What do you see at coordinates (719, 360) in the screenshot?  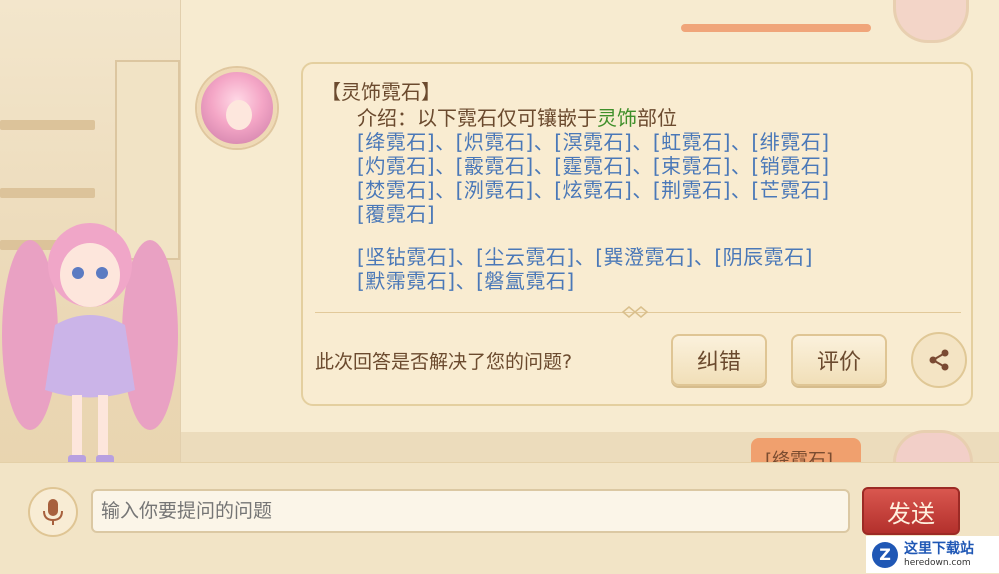 I see `correct-button: 纠错` at bounding box center [719, 360].